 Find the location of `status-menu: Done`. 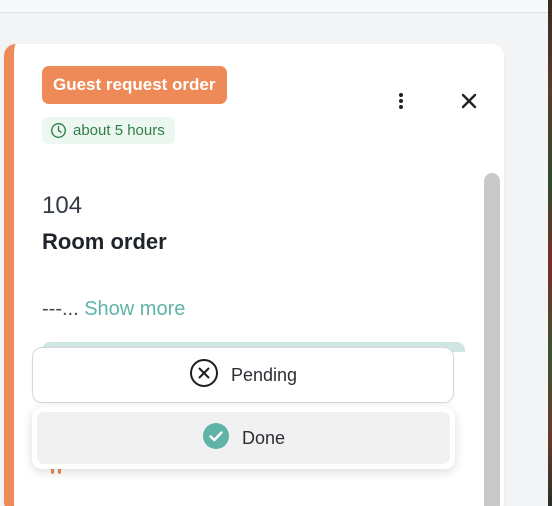

status-menu: Done is located at coordinates (243, 438).